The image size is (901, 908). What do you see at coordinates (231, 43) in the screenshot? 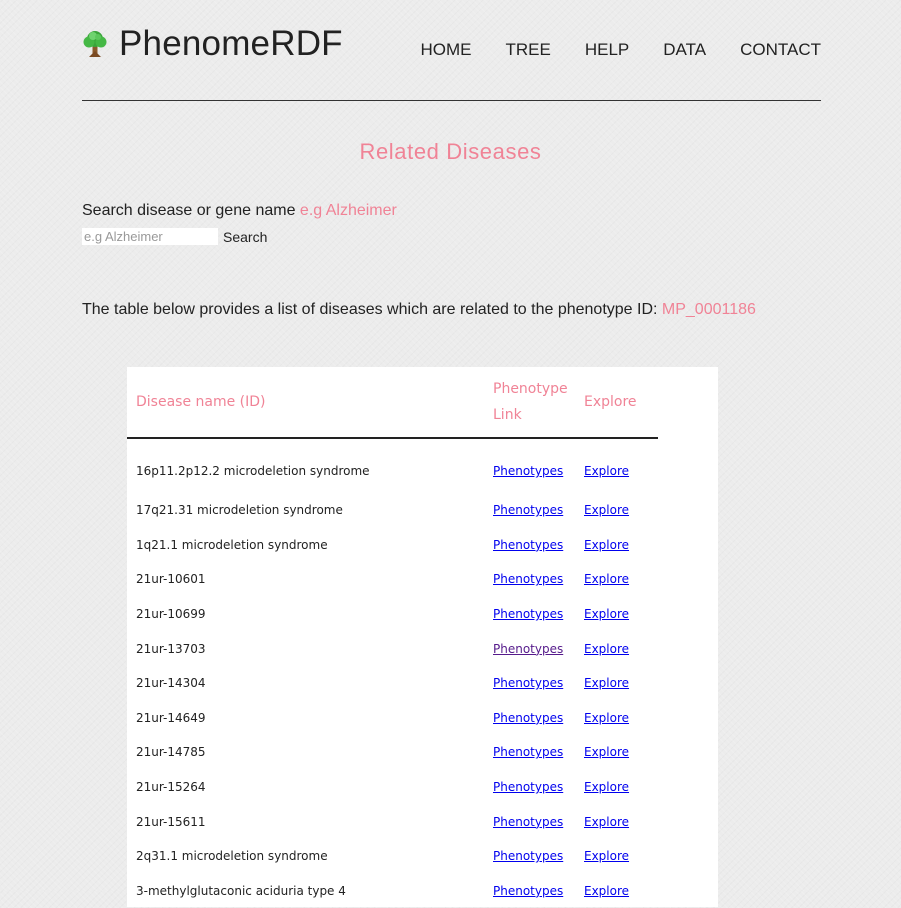
I see `brand-title: PhenomeRDF` at bounding box center [231, 43].